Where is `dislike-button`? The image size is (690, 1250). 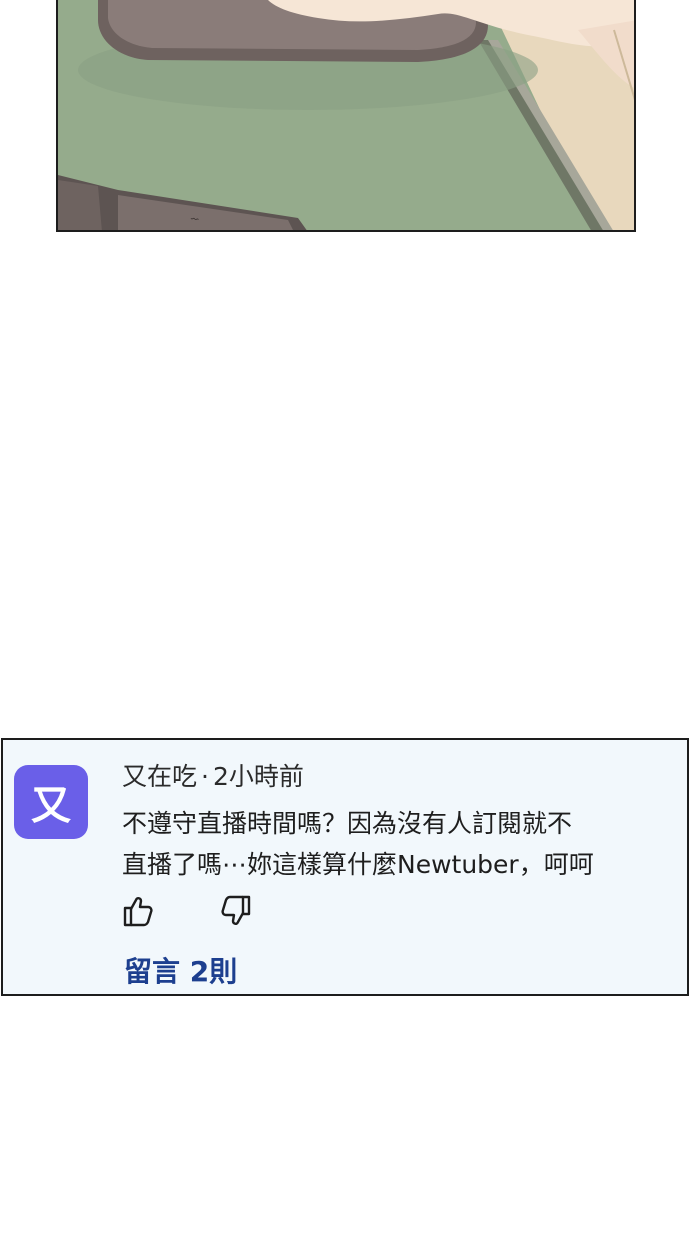 dislike-button is located at coordinates (236, 911).